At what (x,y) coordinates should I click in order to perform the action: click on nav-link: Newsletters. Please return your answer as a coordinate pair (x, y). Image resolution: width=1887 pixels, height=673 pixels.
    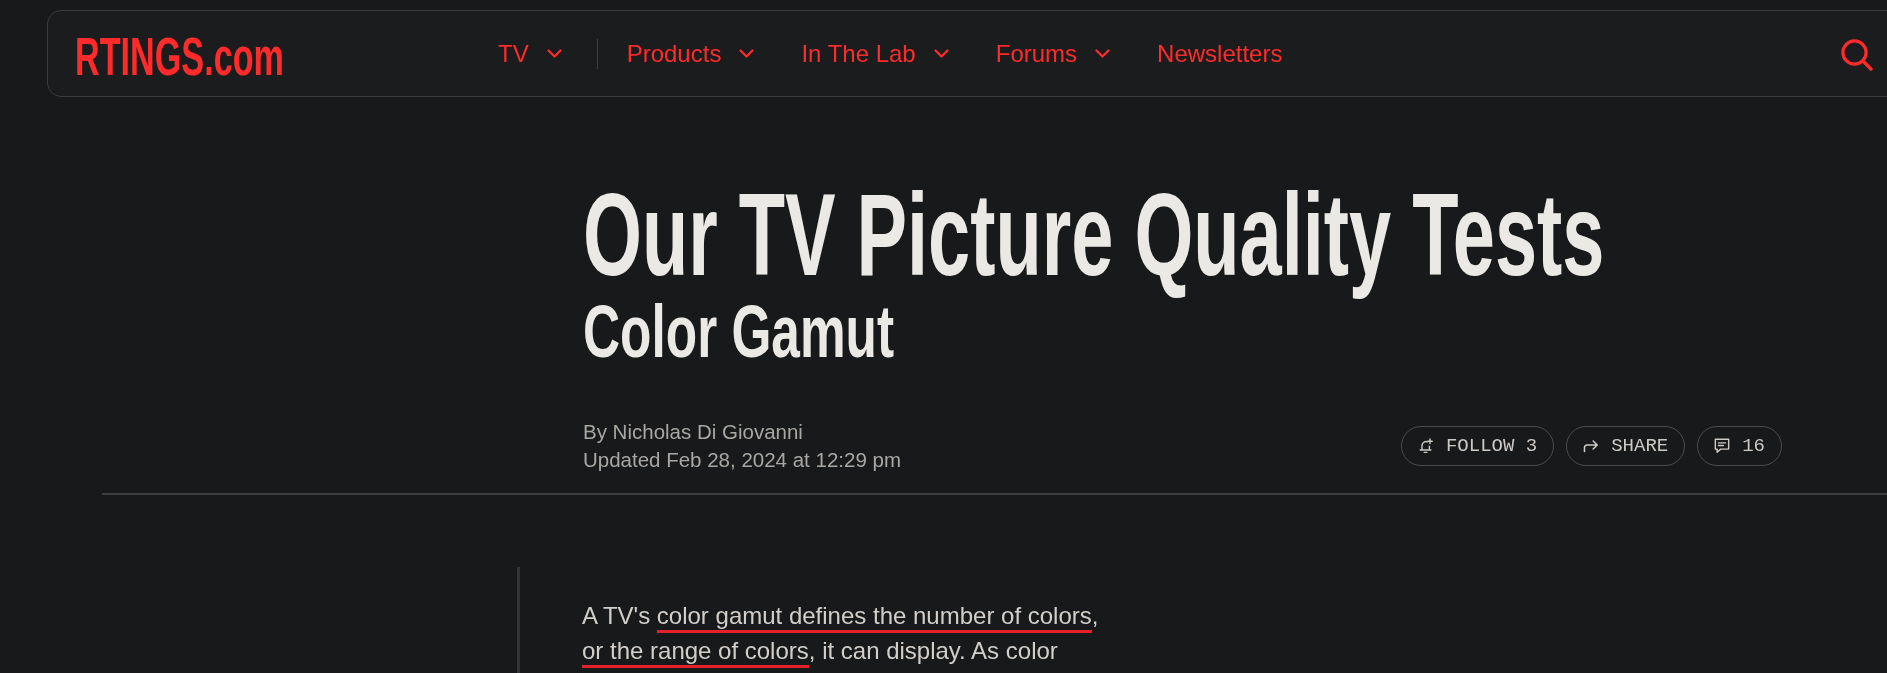
    Looking at the image, I should click on (1220, 53).